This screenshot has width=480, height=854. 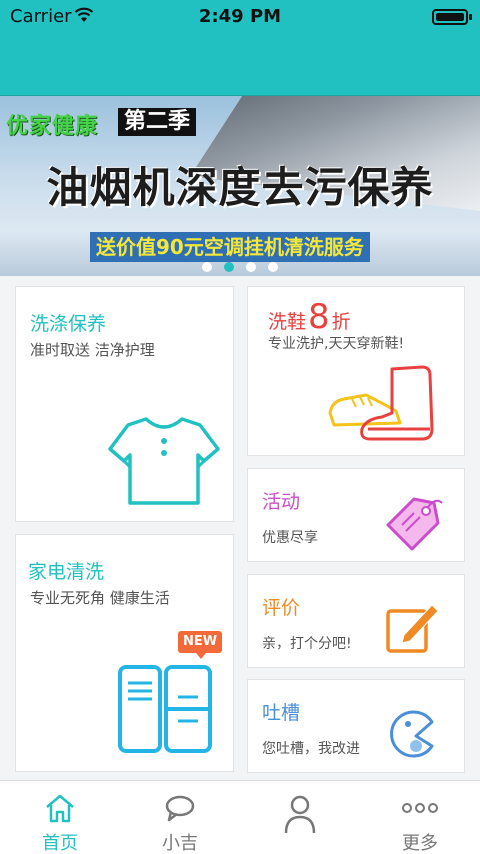 What do you see at coordinates (412, 734) in the screenshot?
I see `chat-face-icon` at bounding box center [412, 734].